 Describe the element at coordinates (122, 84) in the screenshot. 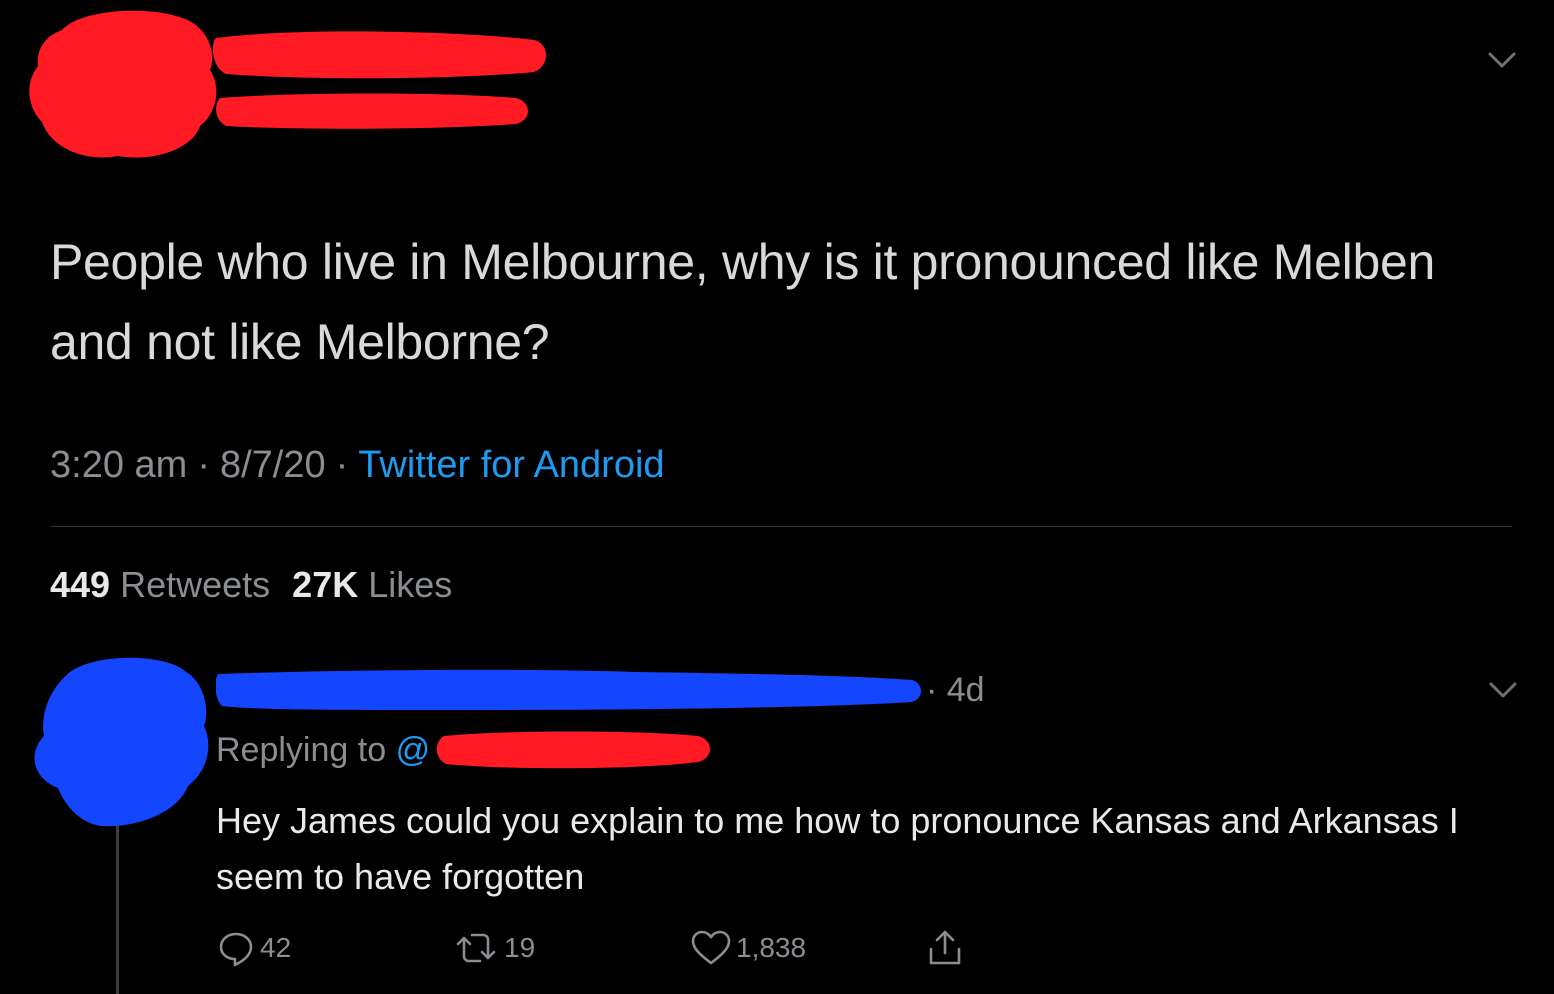

I see `author-avatar-redacted` at that location.